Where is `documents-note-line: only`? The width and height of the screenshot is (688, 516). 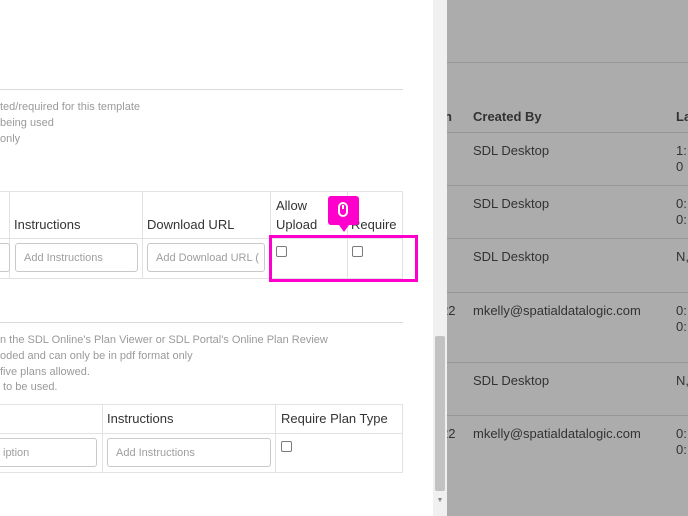 documents-note-line: only is located at coordinates (10, 139).